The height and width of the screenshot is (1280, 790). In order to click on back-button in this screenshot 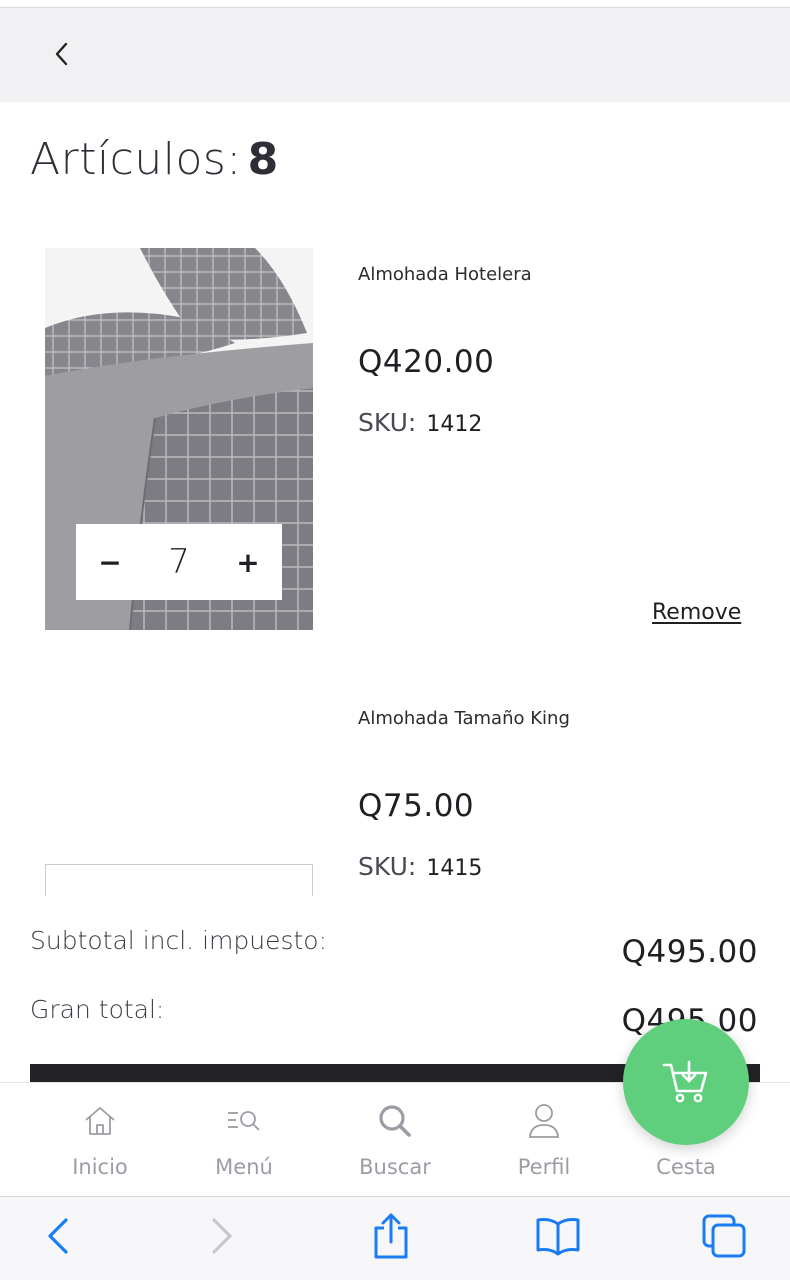, I will do `click(62, 54)`.